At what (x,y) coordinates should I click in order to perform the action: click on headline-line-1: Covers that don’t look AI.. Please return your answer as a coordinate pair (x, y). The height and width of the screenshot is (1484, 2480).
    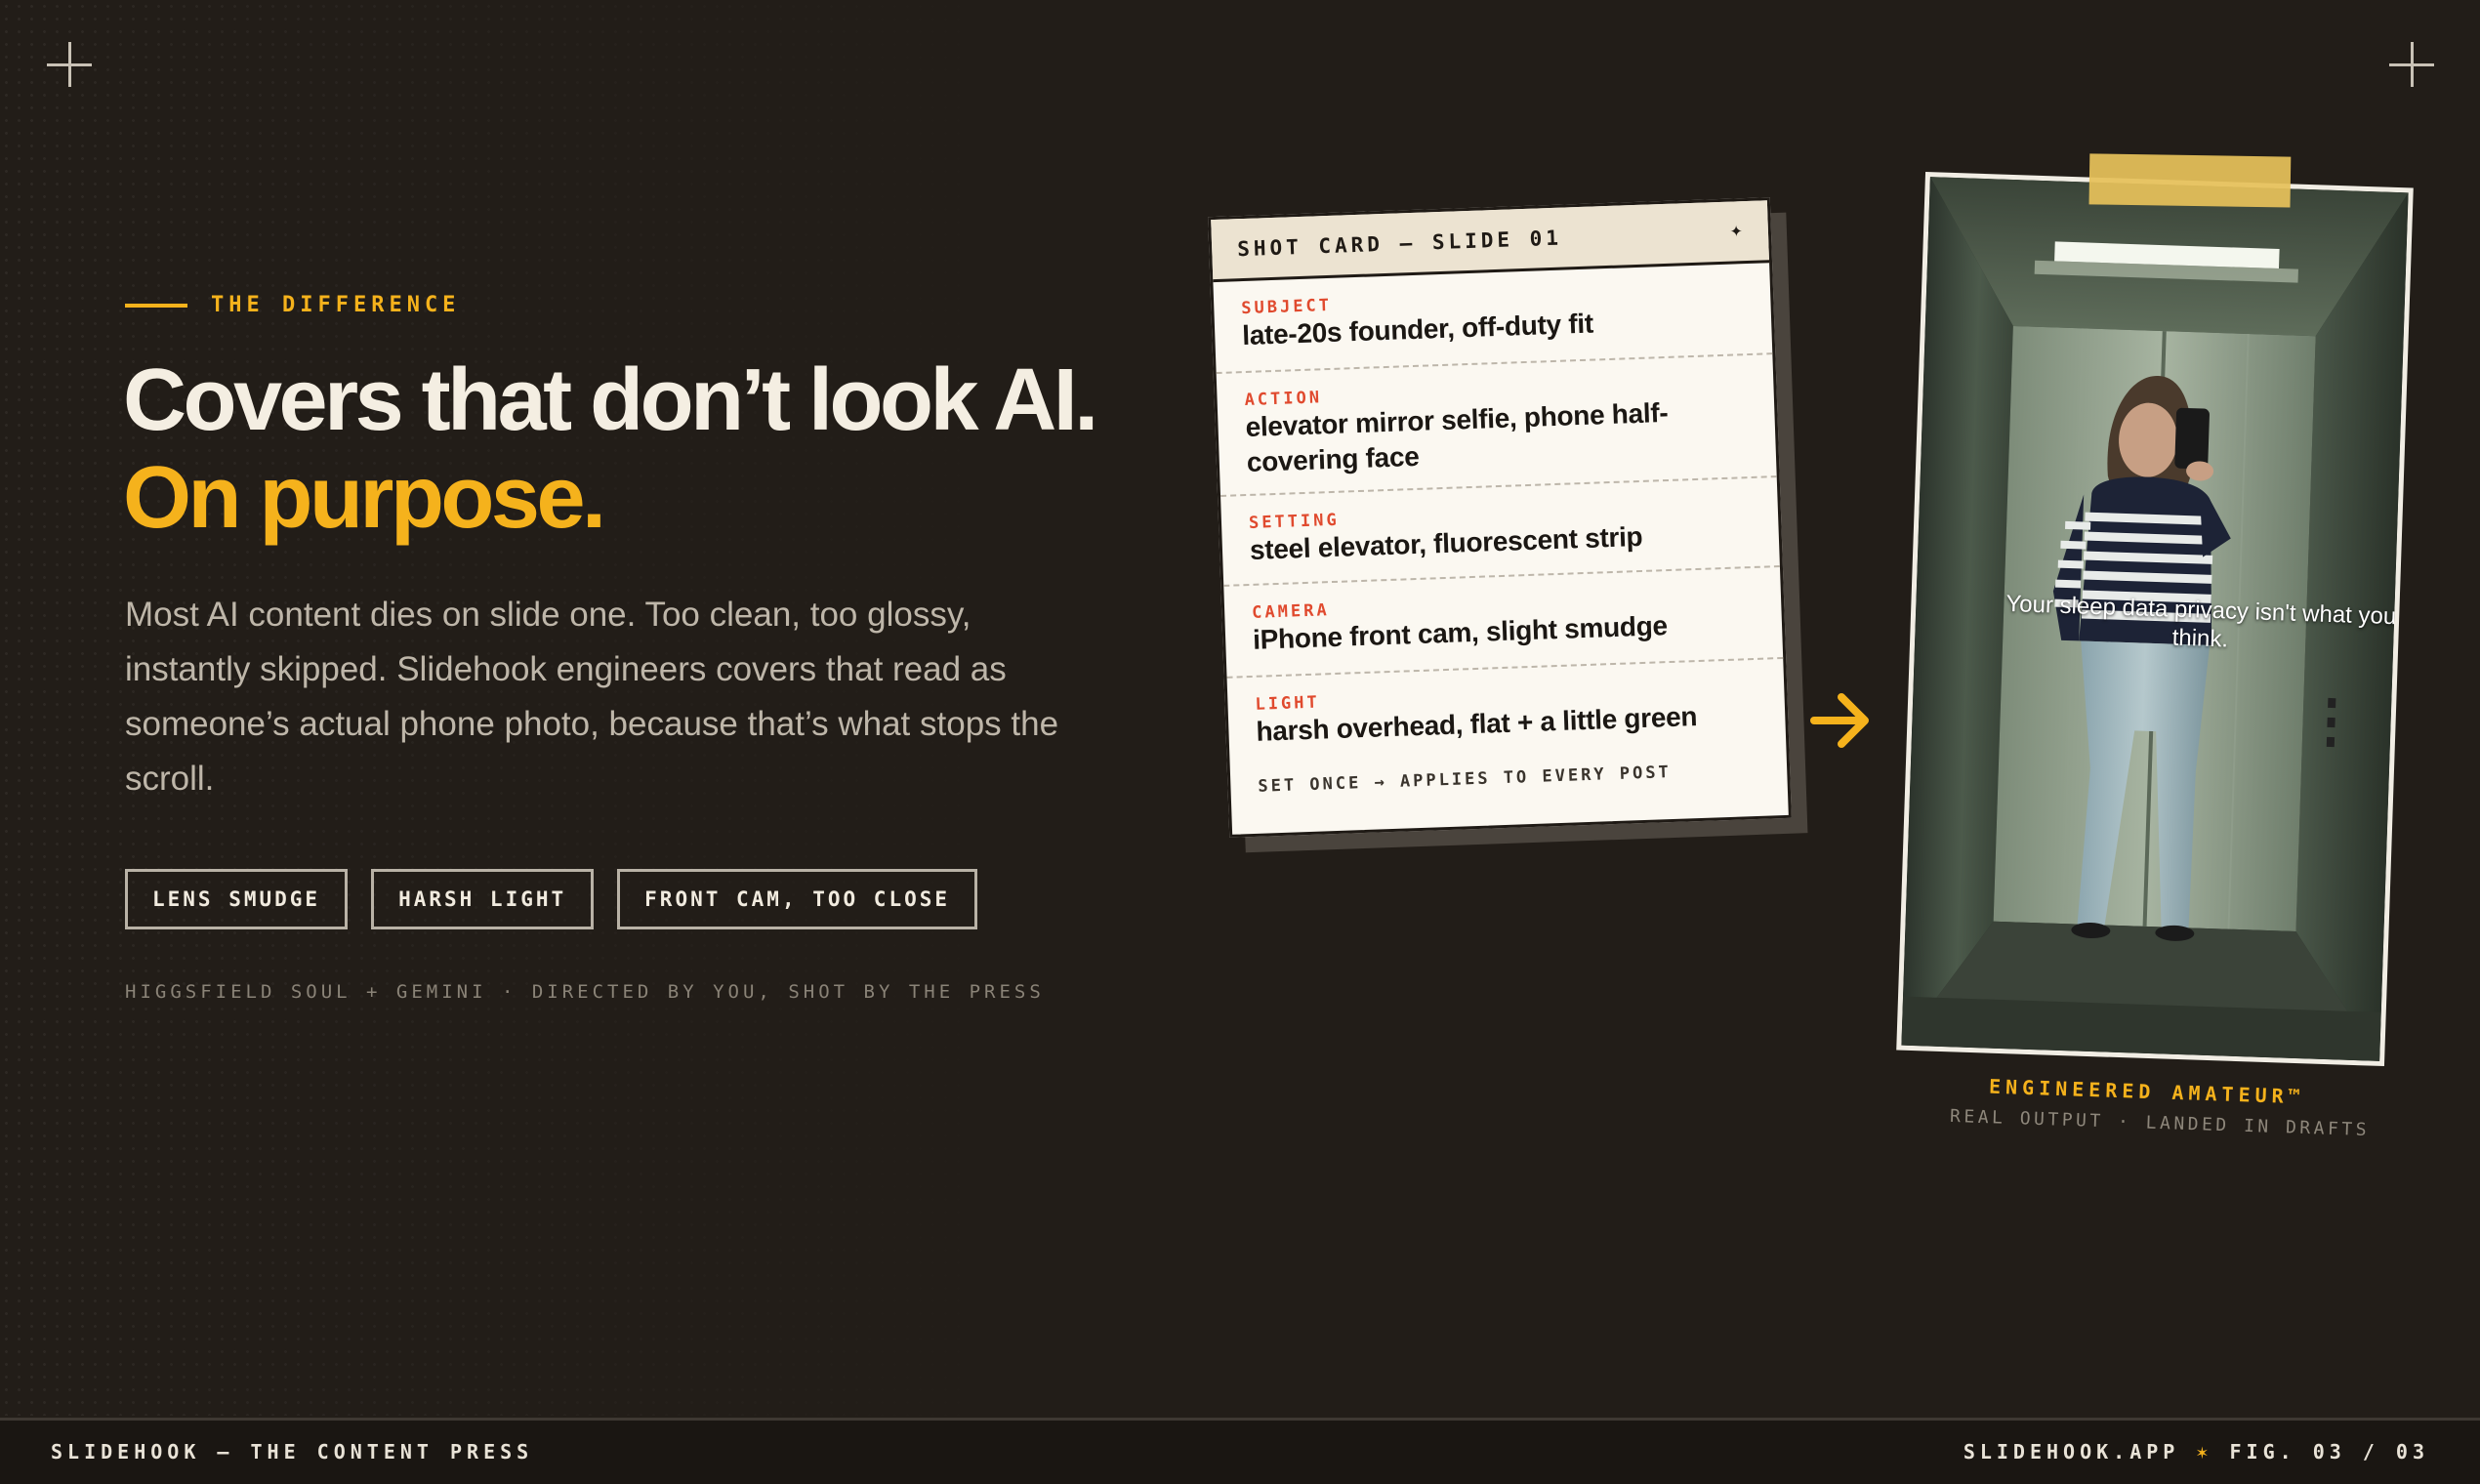
    Looking at the image, I should click on (610, 400).